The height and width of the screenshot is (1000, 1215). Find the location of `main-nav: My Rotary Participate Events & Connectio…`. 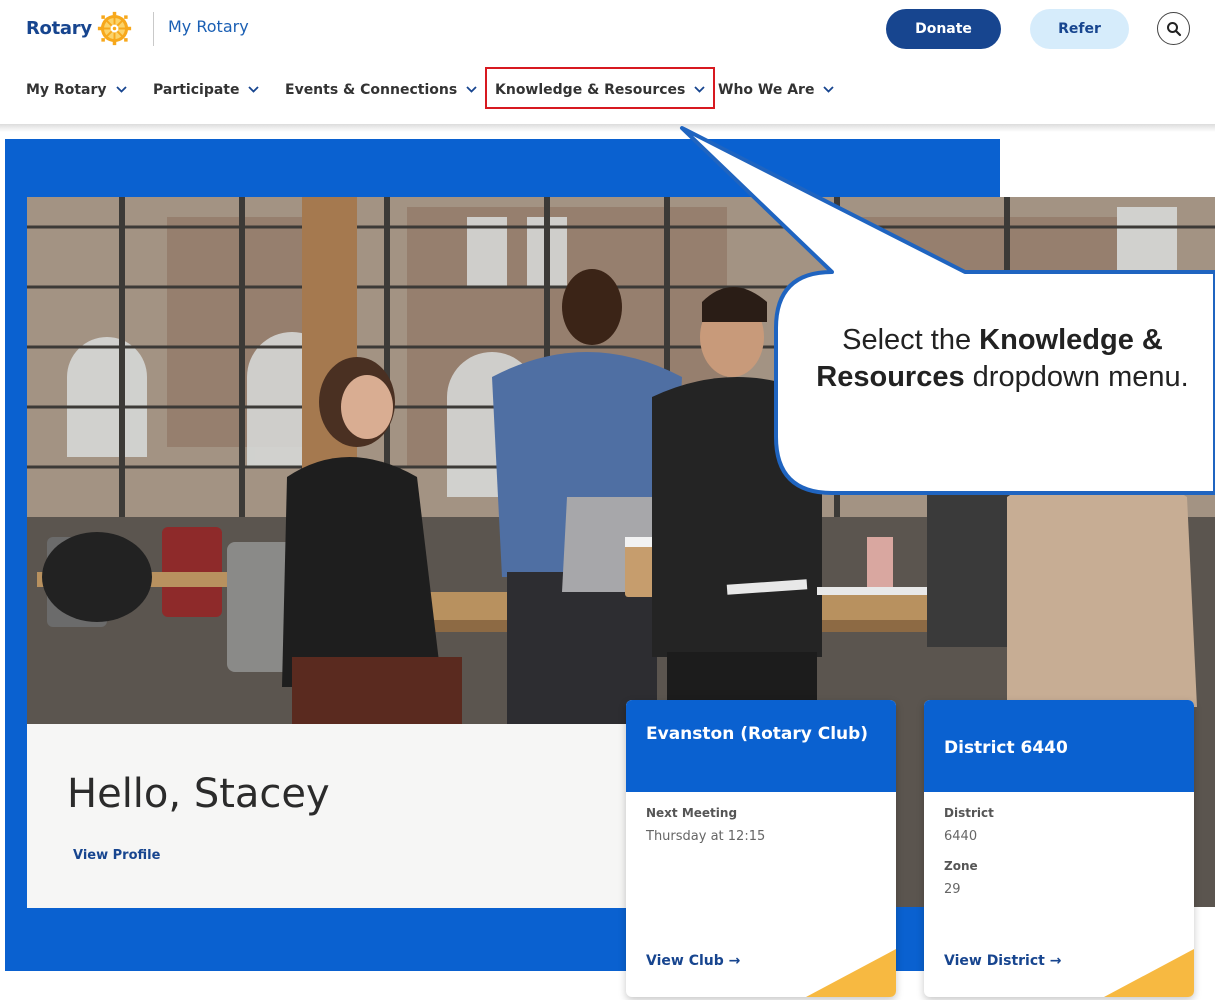

main-nav: My Rotary Participate Events & Connectio… is located at coordinates (607, 89).